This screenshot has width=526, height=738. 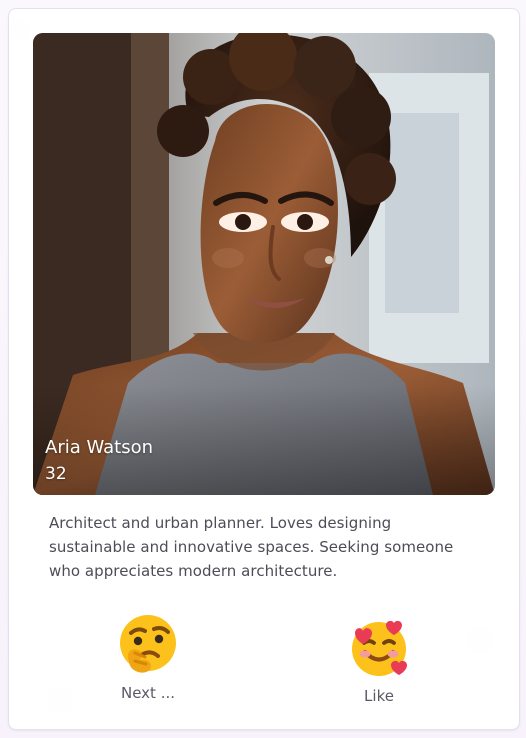 What do you see at coordinates (379, 696) in the screenshot?
I see `like-button-label: Like` at bounding box center [379, 696].